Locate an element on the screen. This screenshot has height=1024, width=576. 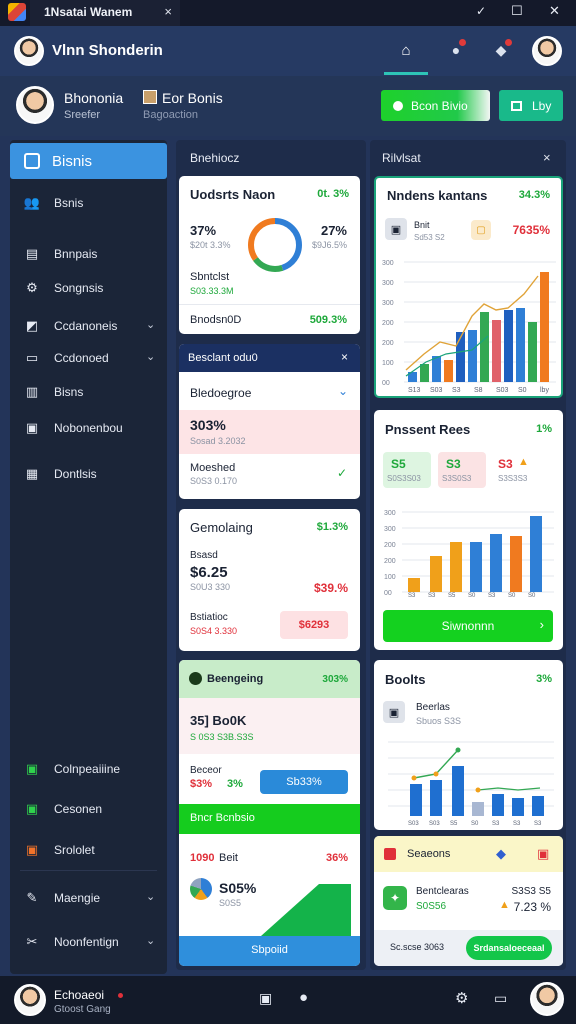
x-tick-label: S03 is located at coordinates (413, 824).